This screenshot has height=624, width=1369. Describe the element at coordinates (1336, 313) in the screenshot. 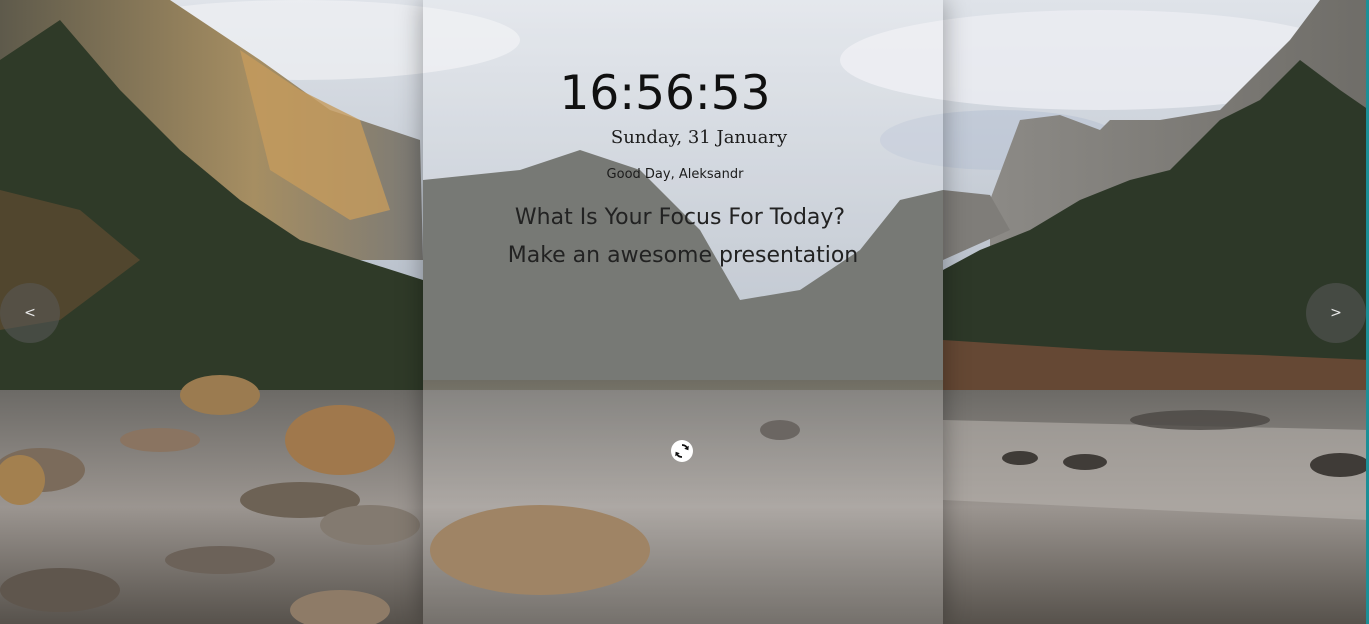

I see `next-background-button: >` at that location.